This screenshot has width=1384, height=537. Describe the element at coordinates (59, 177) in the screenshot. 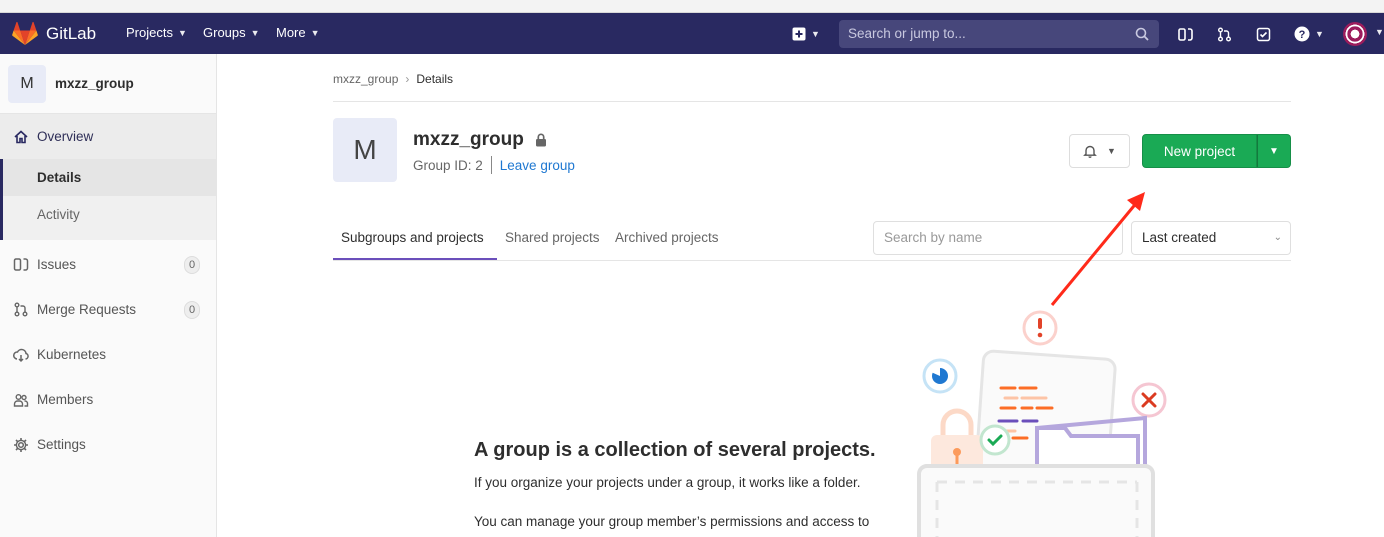

I see `sidebar-item-label: Details` at that location.